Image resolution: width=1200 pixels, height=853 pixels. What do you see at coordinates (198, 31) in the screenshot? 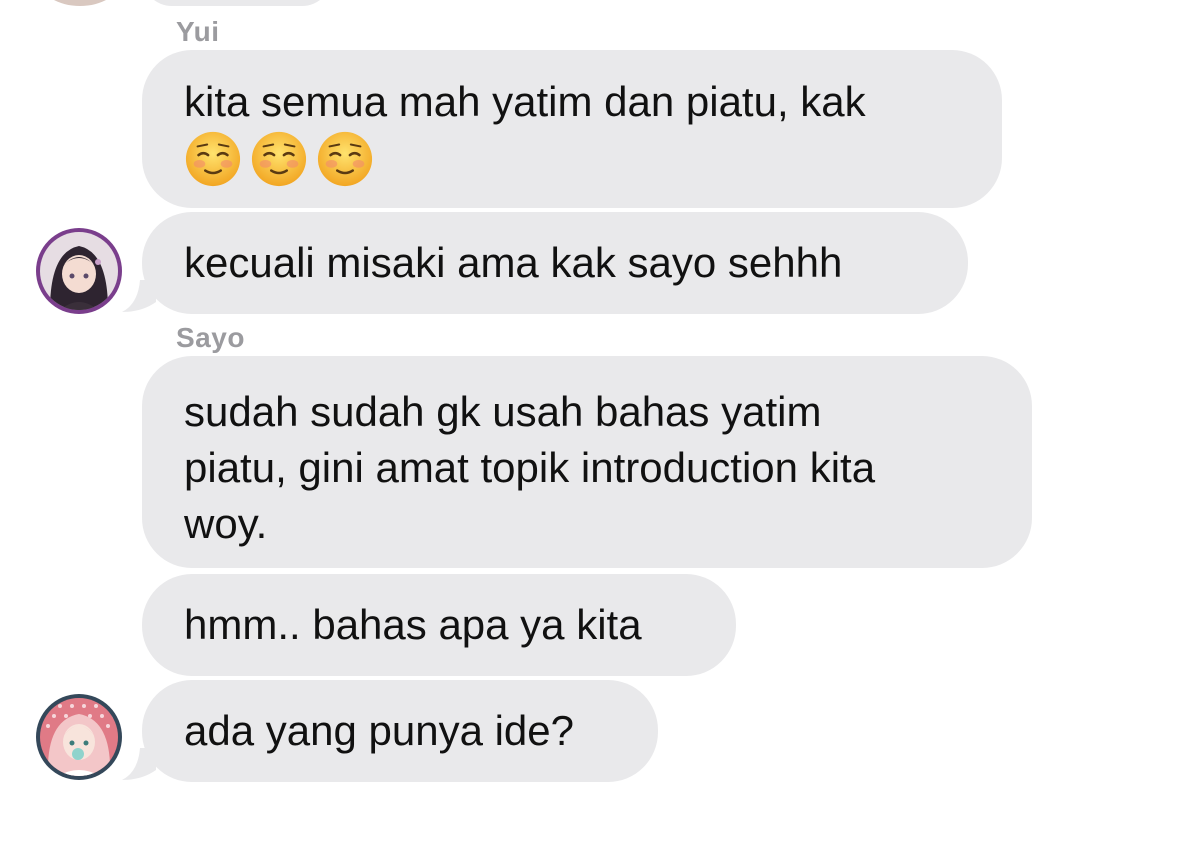
I see `sender-name-yui: Yui` at bounding box center [198, 31].